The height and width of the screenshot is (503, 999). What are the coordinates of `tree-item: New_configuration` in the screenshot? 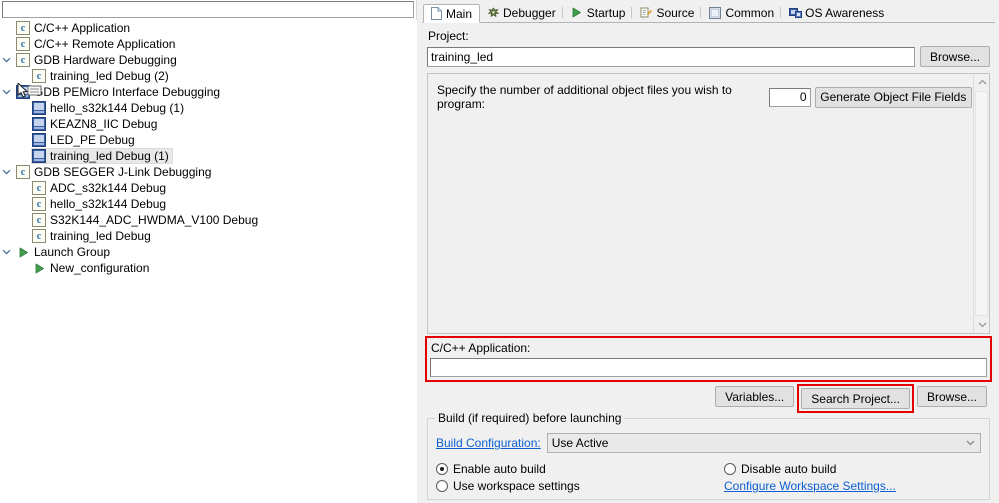 It's located at (208, 268).